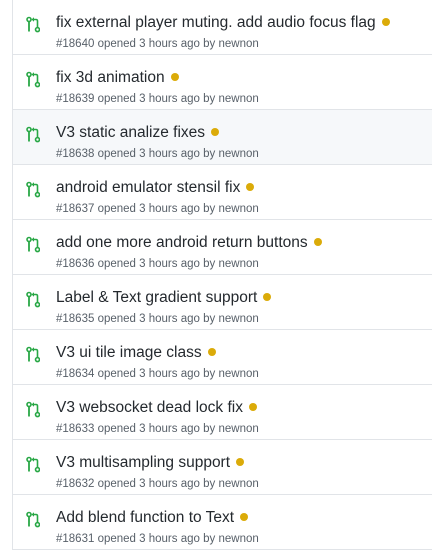 The height and width of the screenshot is (560, 432). I want to click on pull-request-meta: #18634 opened 3 hours ago by newnon, so click(157, 374).